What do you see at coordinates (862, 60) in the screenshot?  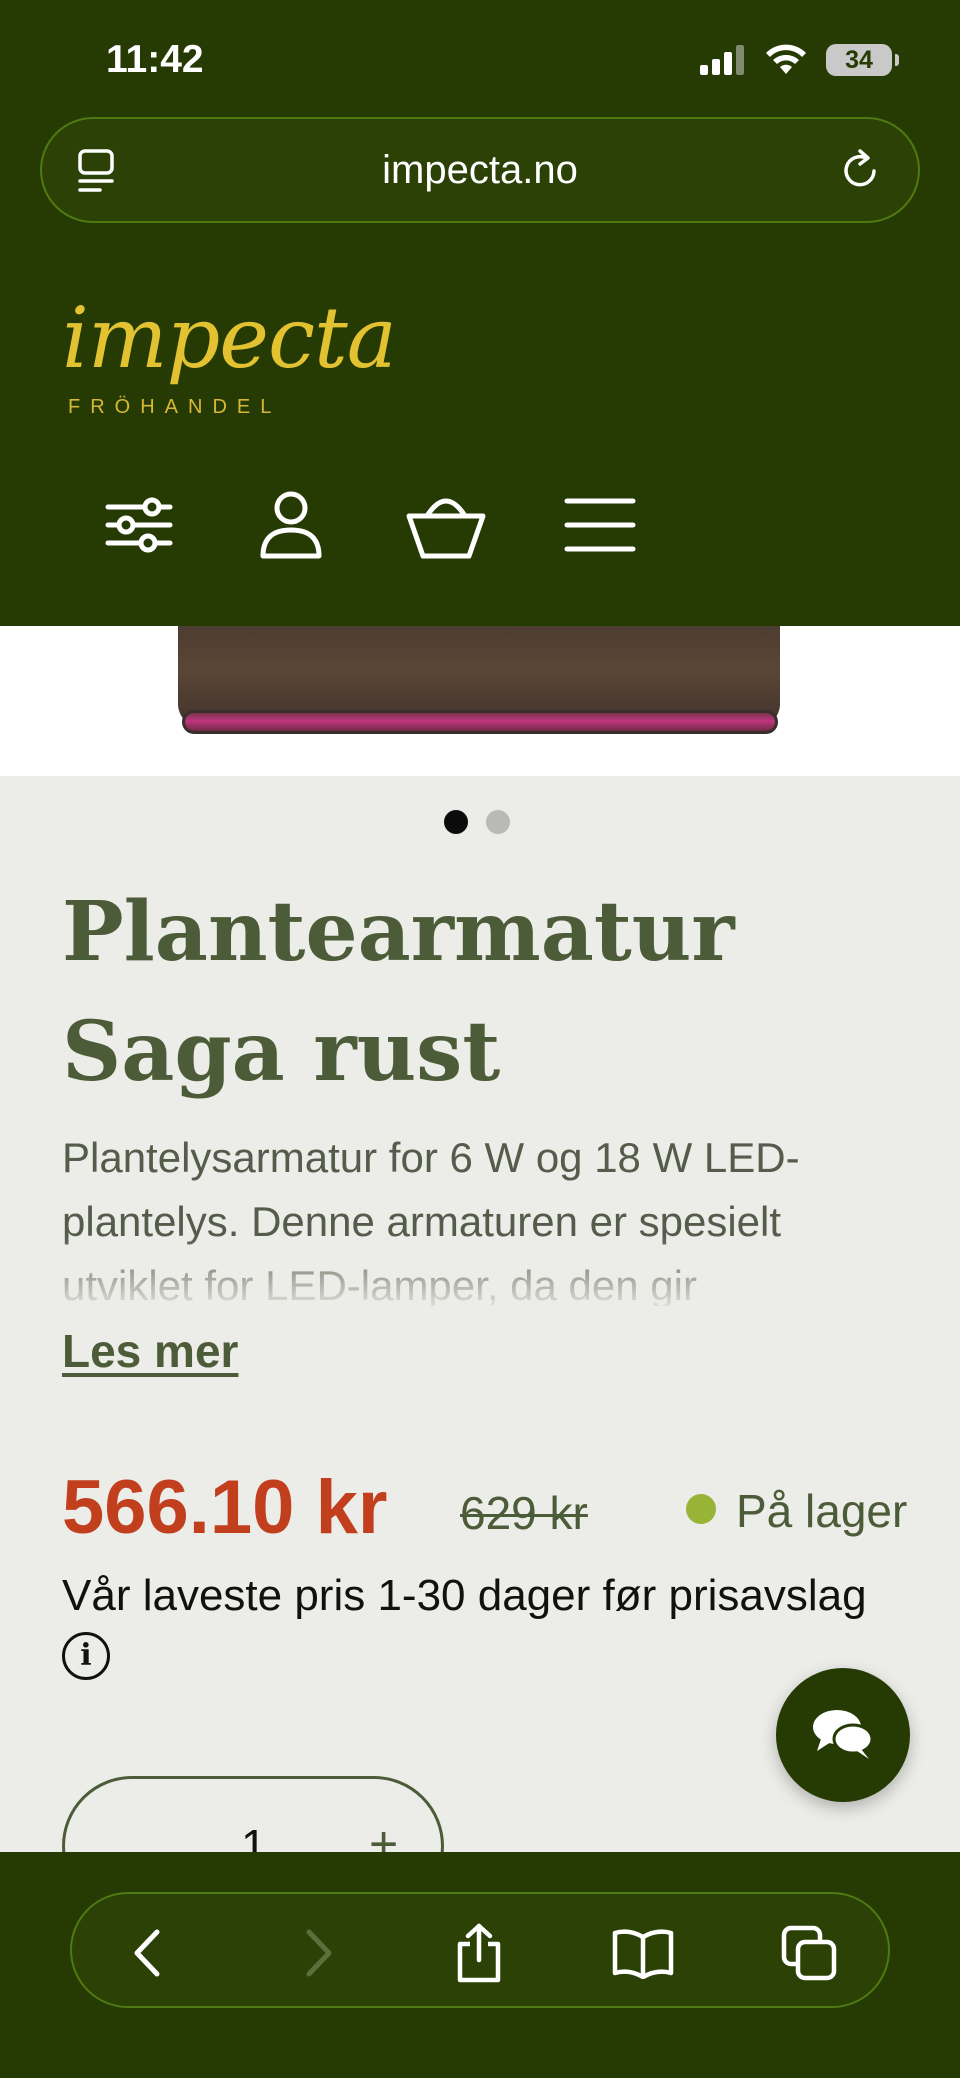 I see `battery-indicator: 34` at bounding box center [862, 60].